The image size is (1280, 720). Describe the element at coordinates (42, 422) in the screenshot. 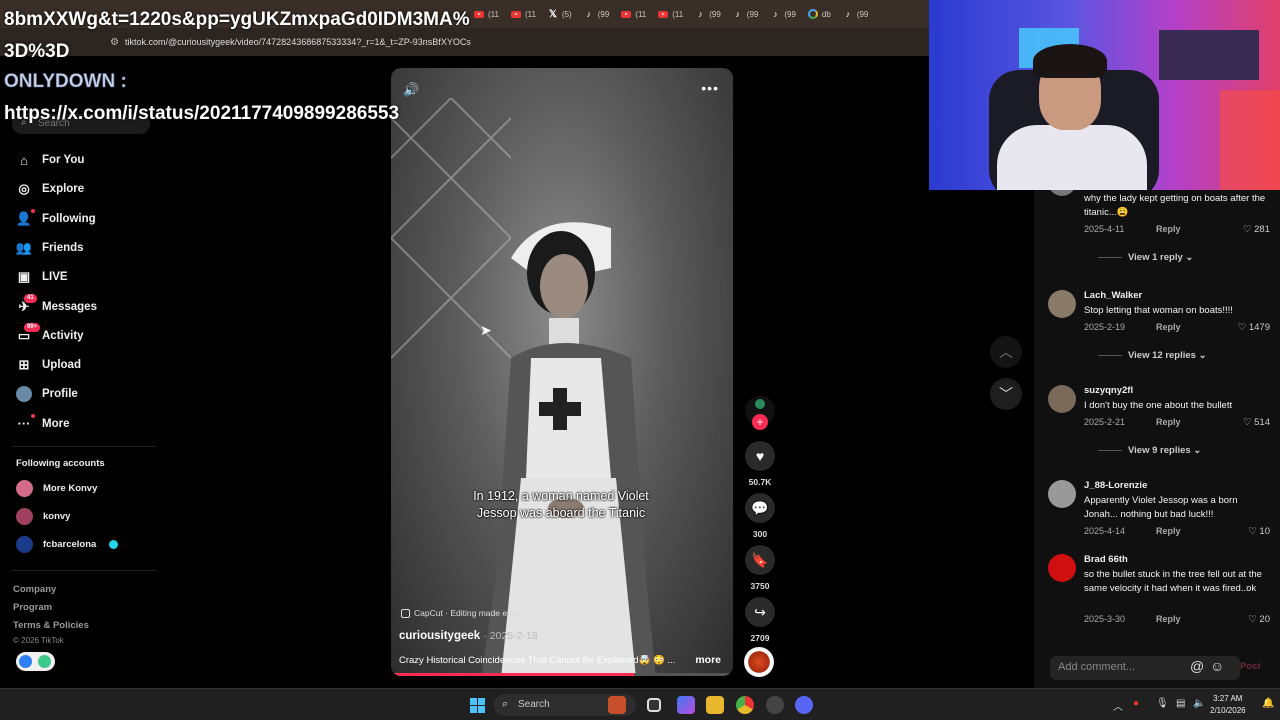

I see `nav-item-more: ··· More` at that location.